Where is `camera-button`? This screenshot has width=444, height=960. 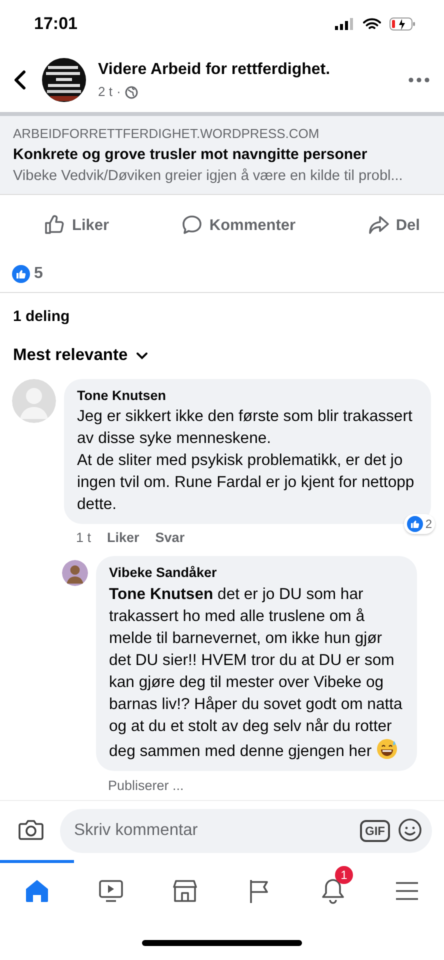 camera-button is located at coordinates (31, 830).